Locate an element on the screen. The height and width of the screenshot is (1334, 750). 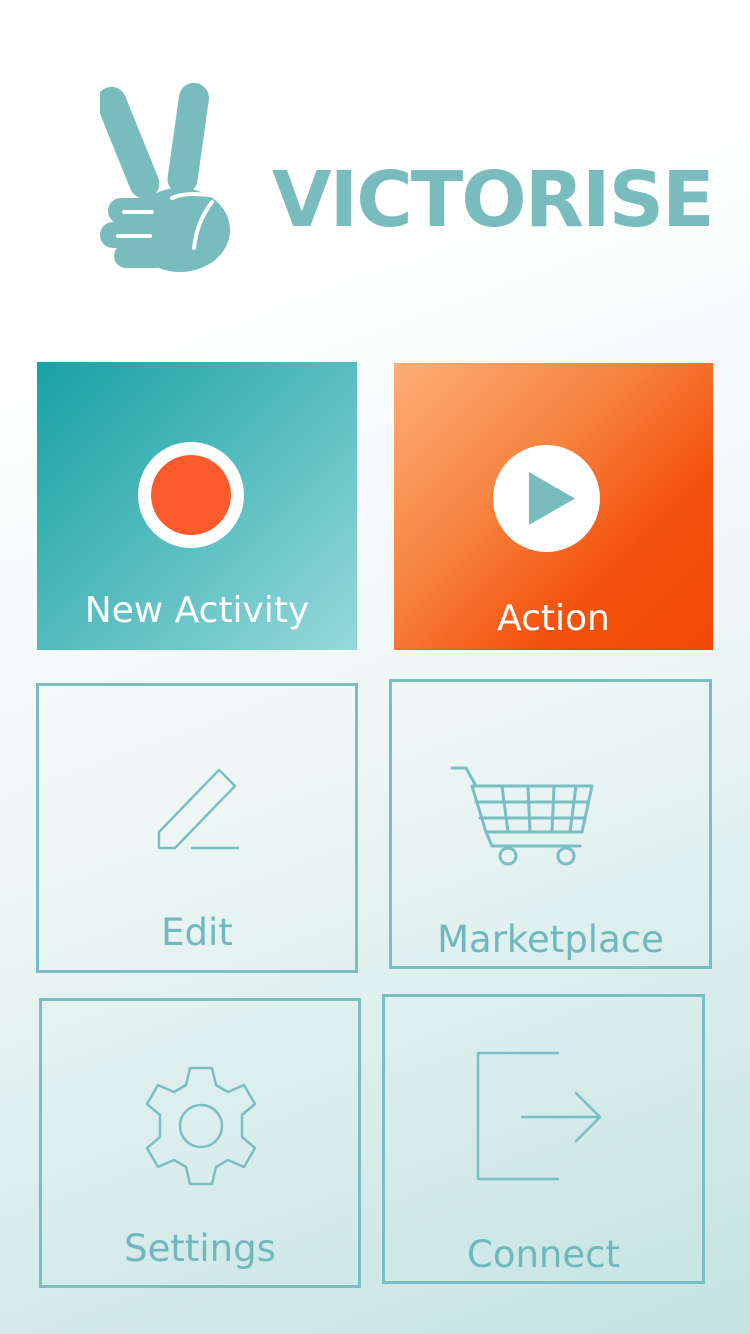
victory-hand-icon is located at coordinates (165, 177).